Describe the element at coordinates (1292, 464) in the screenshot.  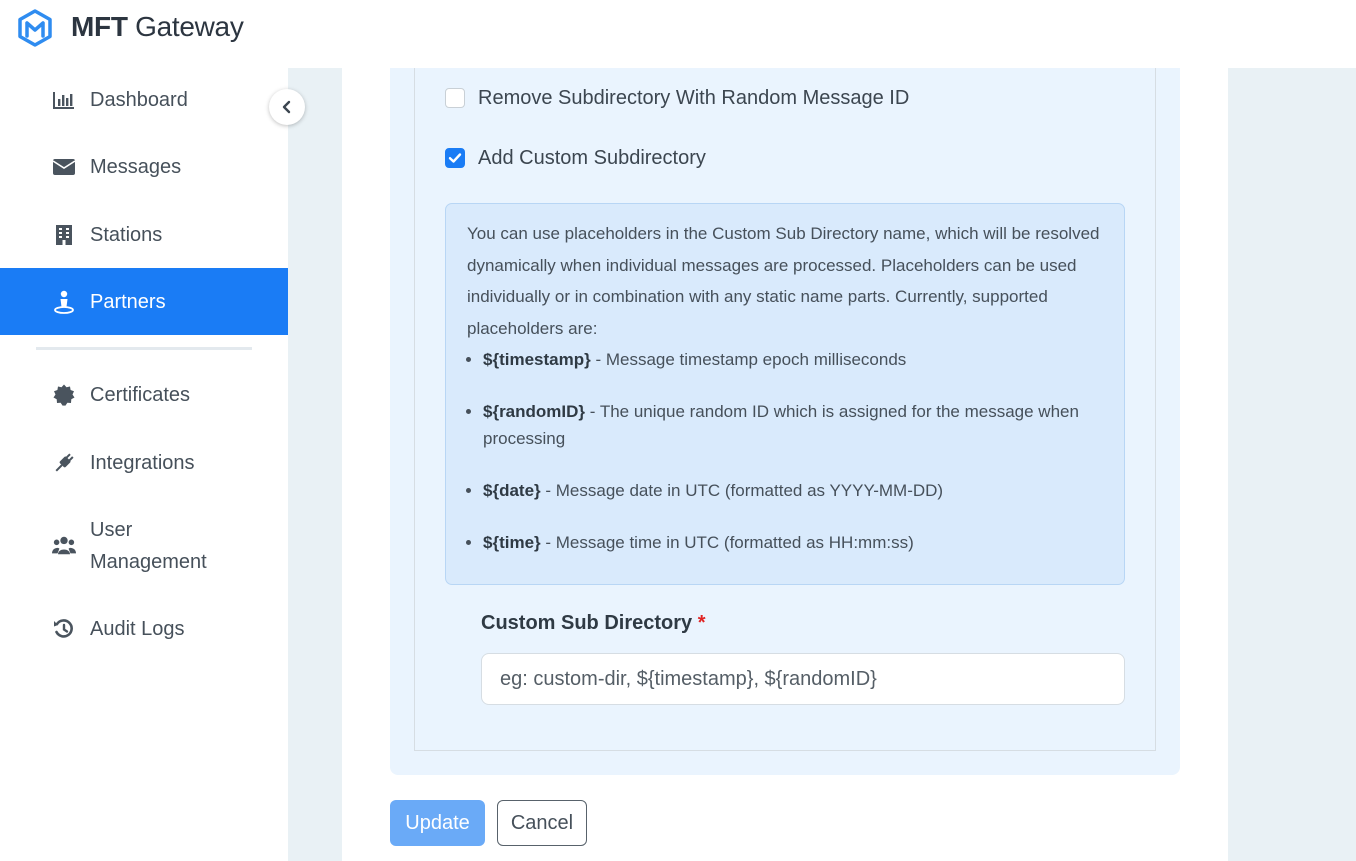
I see `right-gutter` at that location.